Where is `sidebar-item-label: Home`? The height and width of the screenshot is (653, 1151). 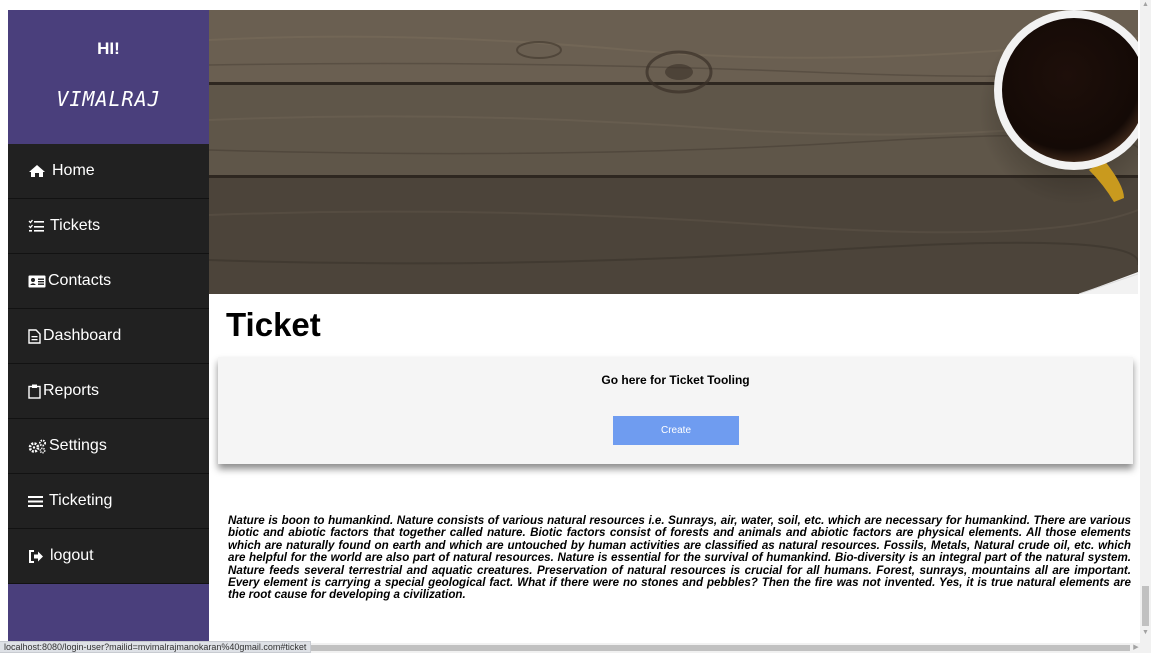
sidebar-item-label: Home is located at coordinates (73, 170).